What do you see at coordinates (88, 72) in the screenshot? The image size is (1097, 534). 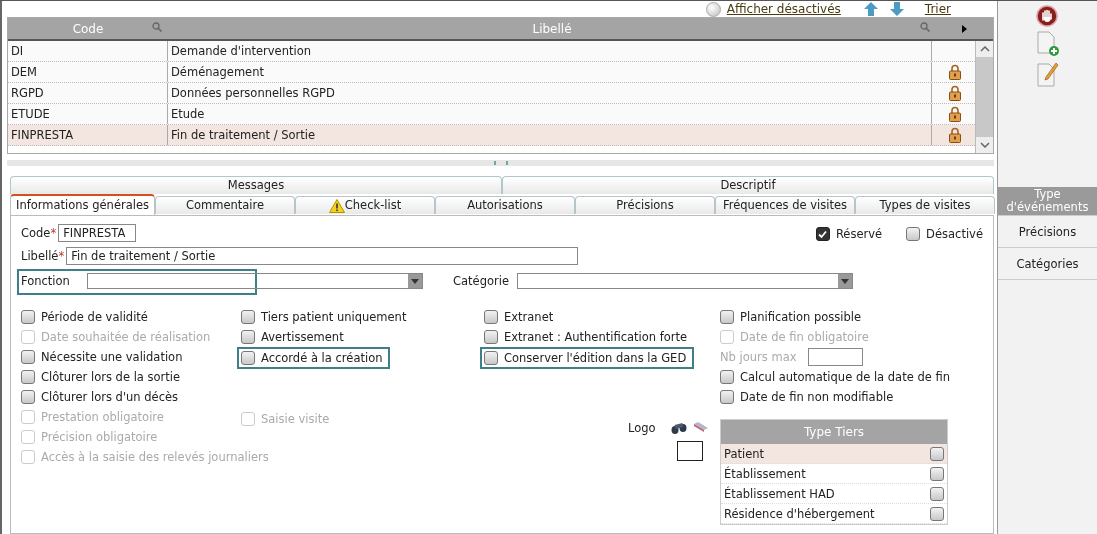 I see `table-cell: DEM` at bounding box center [88, 72].